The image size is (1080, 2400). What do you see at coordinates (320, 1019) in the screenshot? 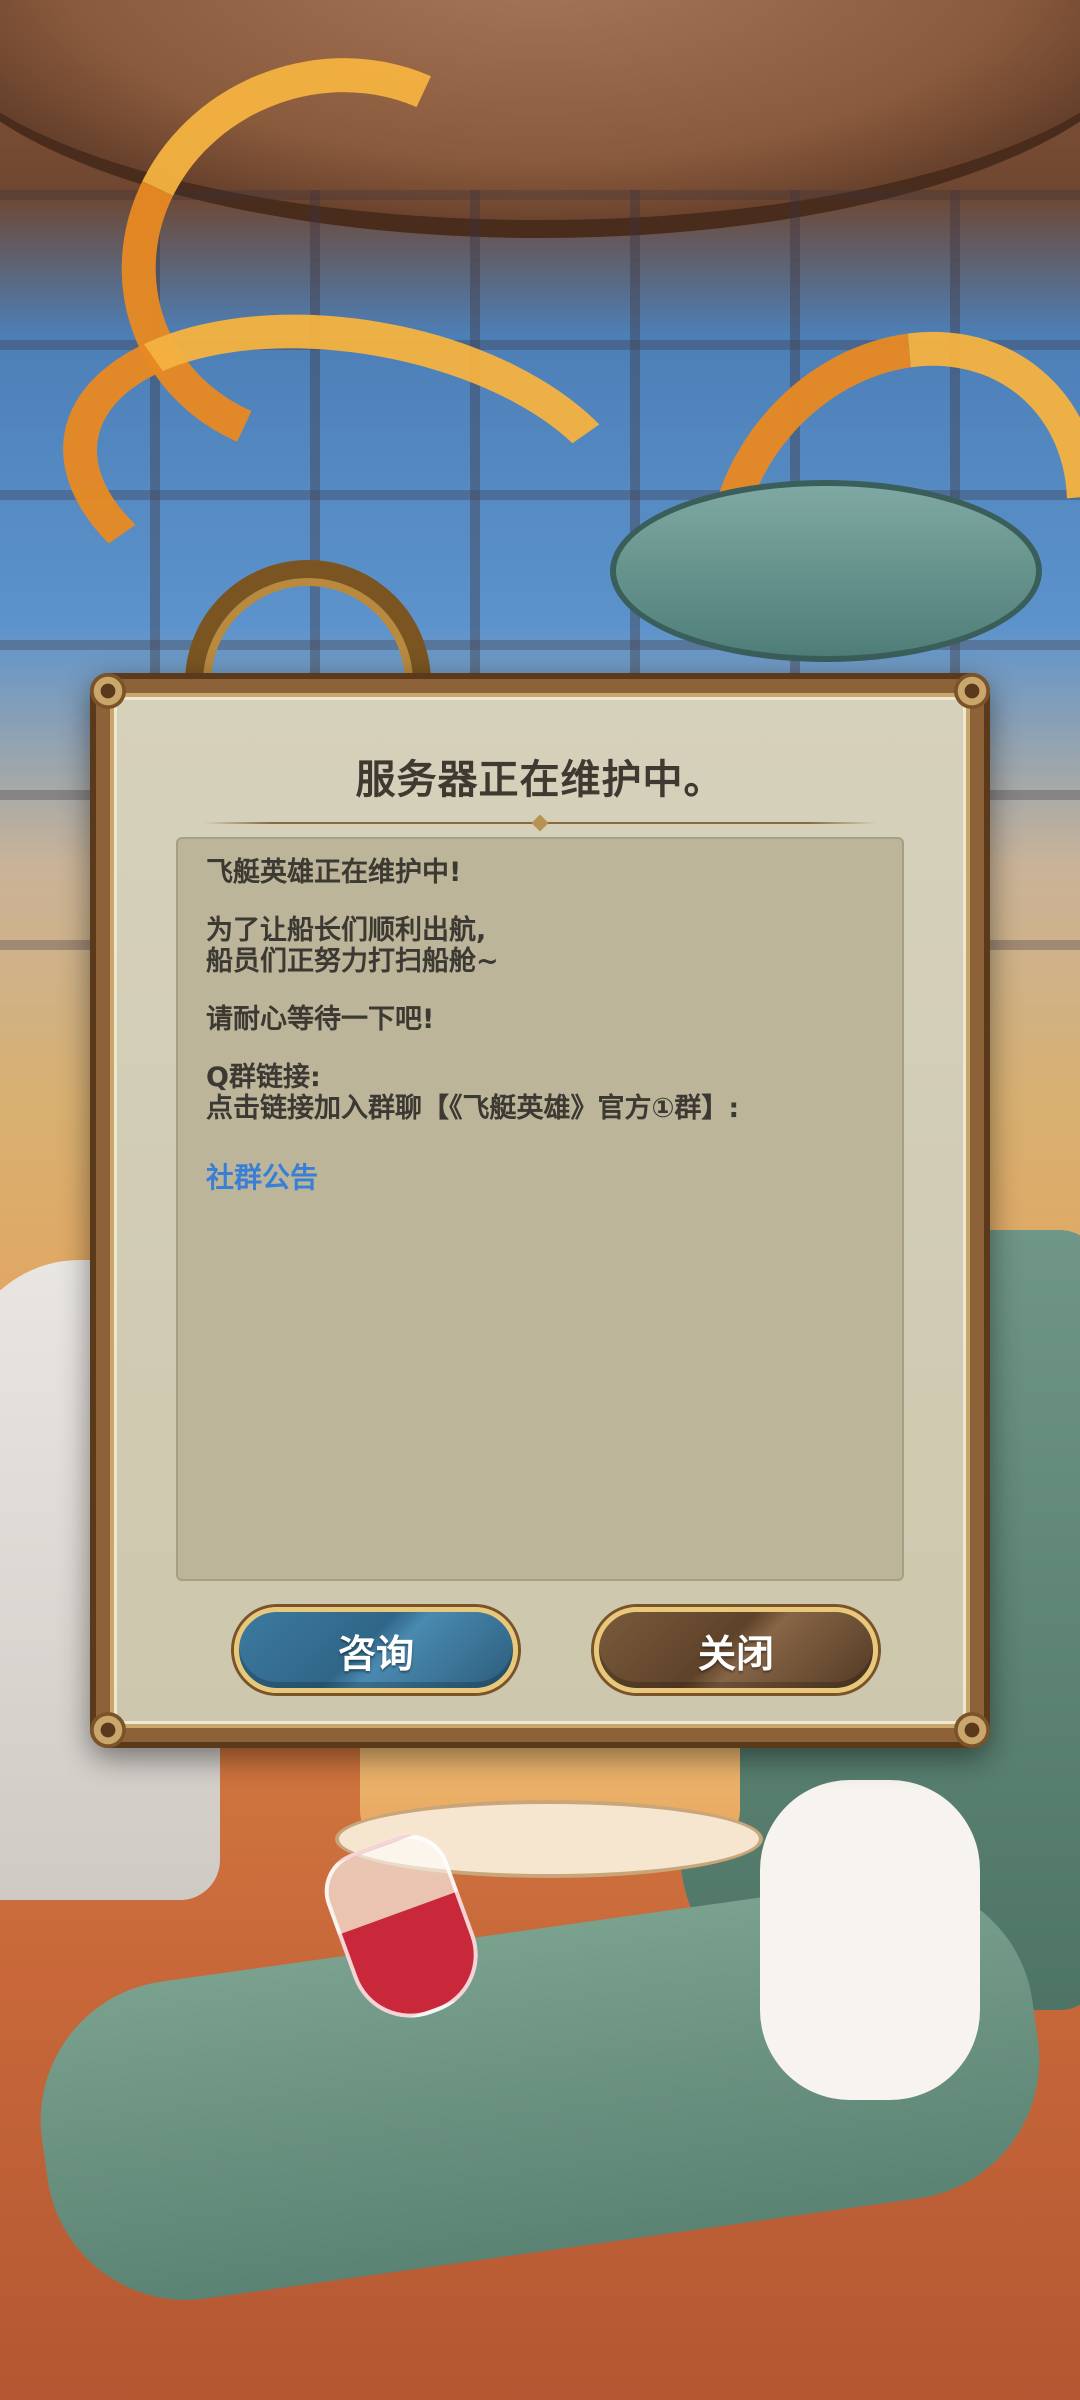
I see `message-line: 请耐心等待一下吧!` at bounding box center [320, 1019].